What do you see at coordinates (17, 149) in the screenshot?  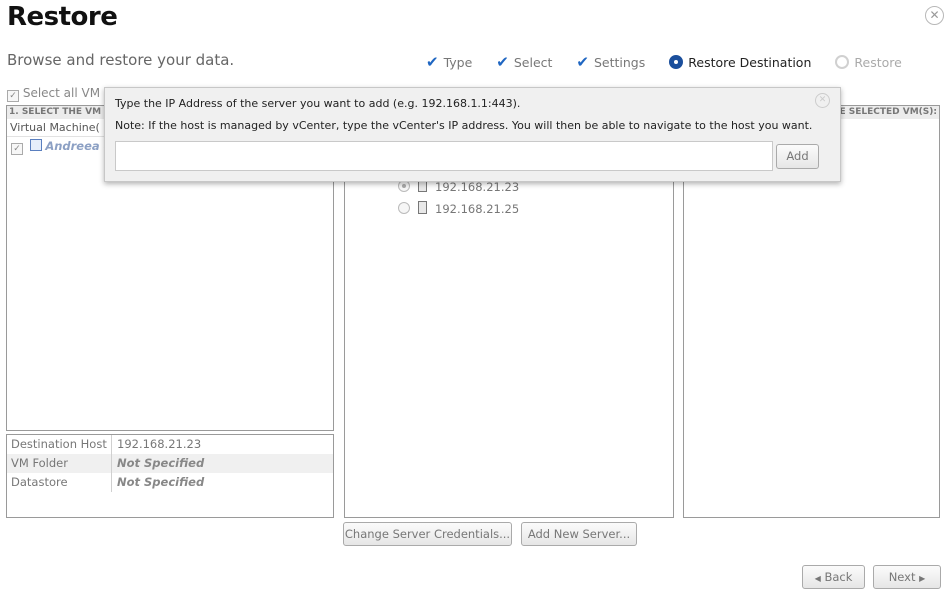 I see `vm-checkbox: ✓` at bounding box center [17, 149].